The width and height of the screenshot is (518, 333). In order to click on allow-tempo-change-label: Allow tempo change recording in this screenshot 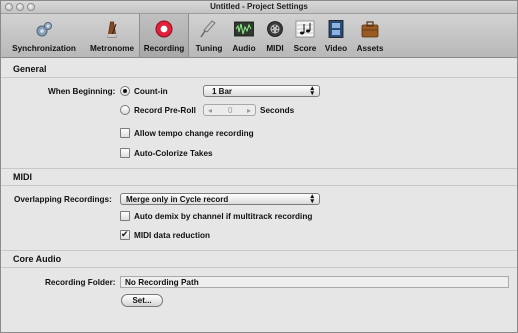, I will do `click(194, 133)`.